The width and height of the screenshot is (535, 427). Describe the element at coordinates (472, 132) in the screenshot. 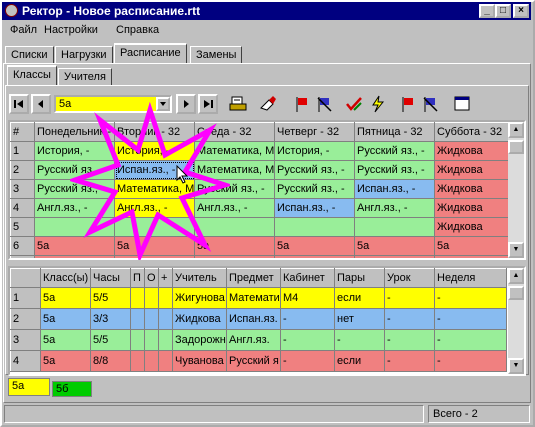

I see `schedule-header-cell: Суббота - 32` at that location.